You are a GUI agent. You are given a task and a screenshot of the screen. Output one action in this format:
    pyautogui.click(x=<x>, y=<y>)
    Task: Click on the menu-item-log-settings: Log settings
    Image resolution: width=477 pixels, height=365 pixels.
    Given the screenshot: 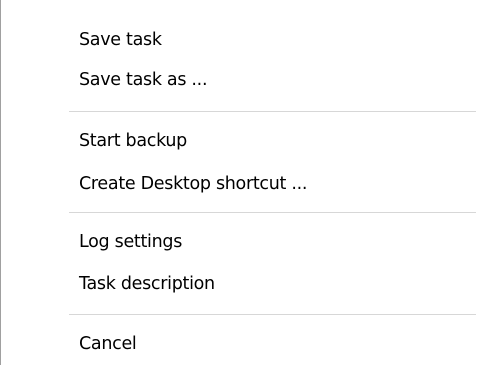 What is the action you would take?
    pyautogui.click(x=239, y=242)
    